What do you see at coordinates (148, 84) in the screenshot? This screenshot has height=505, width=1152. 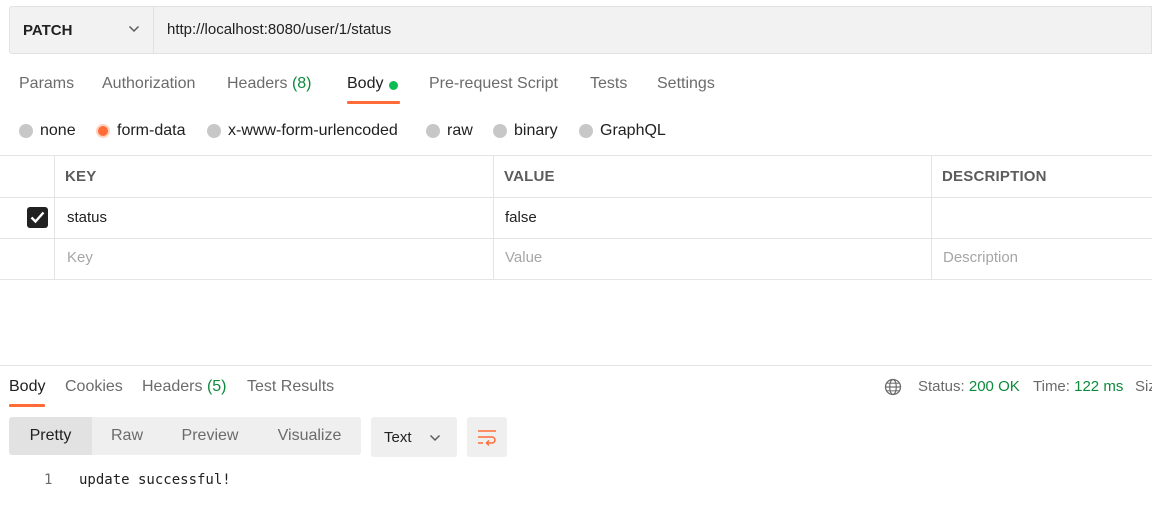 I see `tab-authorization: Authorization` at bounding box center [148, 84].